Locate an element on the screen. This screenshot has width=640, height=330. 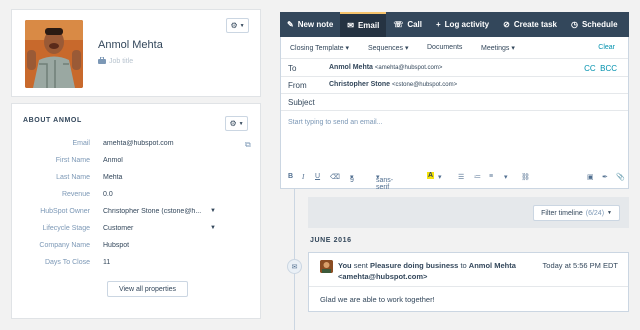
plus-icon: + is located at coordinates (438, 24).